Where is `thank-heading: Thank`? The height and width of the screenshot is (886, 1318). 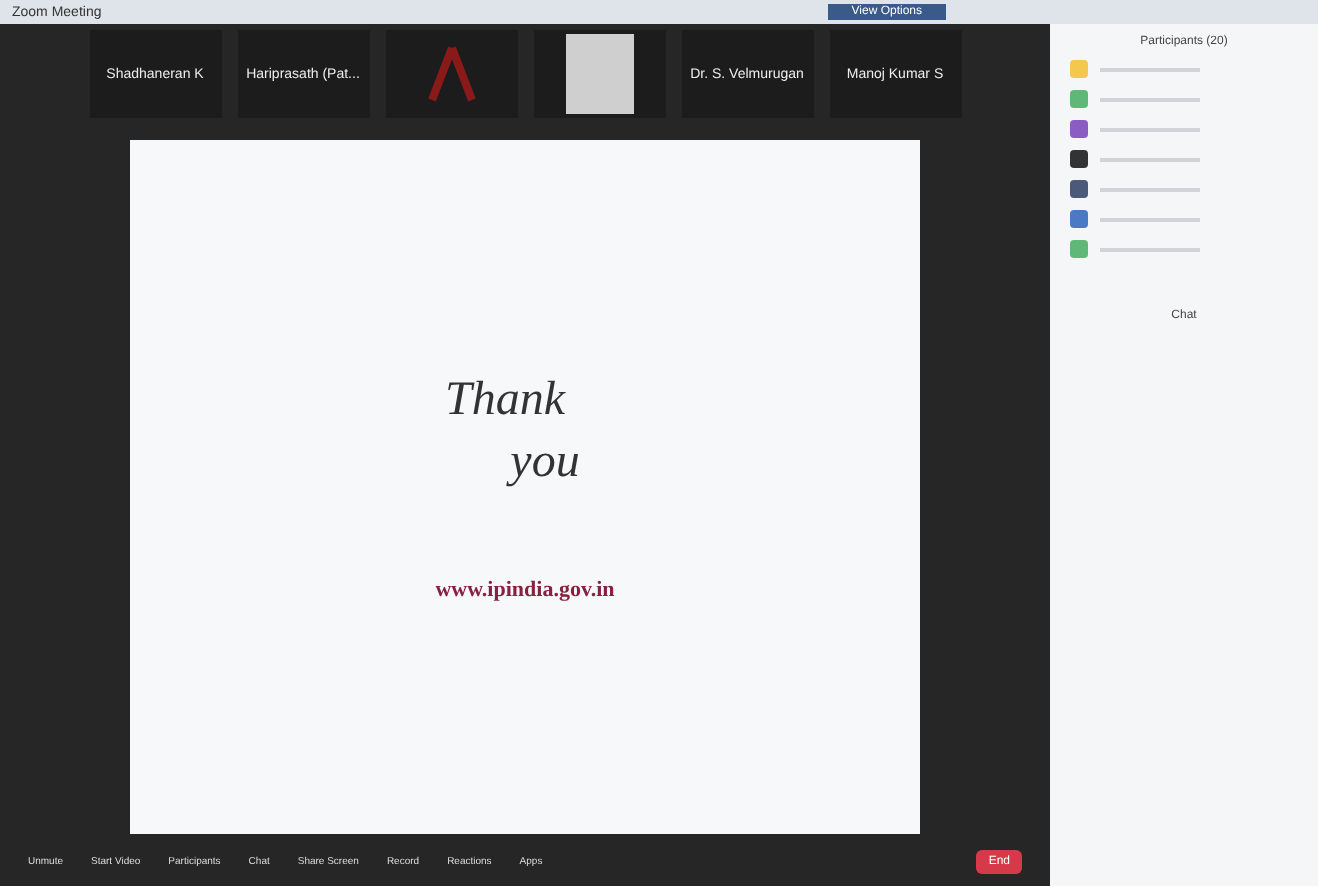
thank-heading: Thank is located at coordinates (505, 400).